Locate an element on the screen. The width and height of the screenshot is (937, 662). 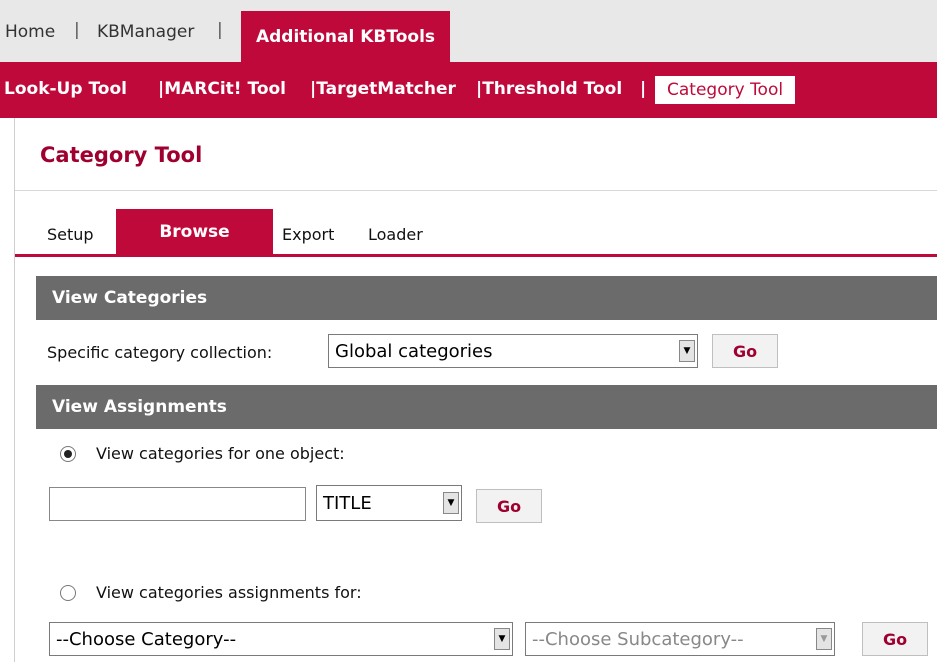
subnav-marcit-tool: |MARCit! Tool is located at coordinates (222, 89).